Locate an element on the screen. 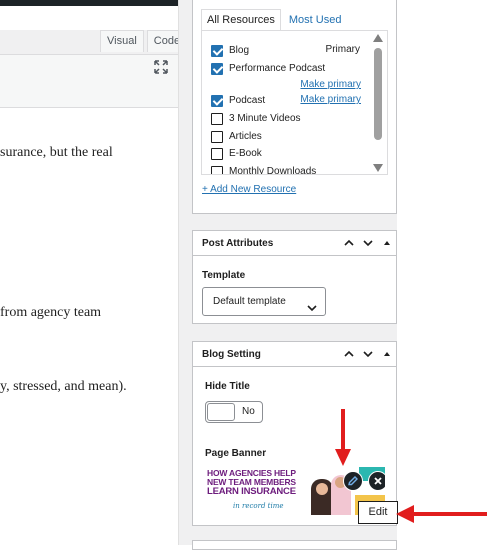  resource-label: Performance Podcast is located at coordinates (277, 68).